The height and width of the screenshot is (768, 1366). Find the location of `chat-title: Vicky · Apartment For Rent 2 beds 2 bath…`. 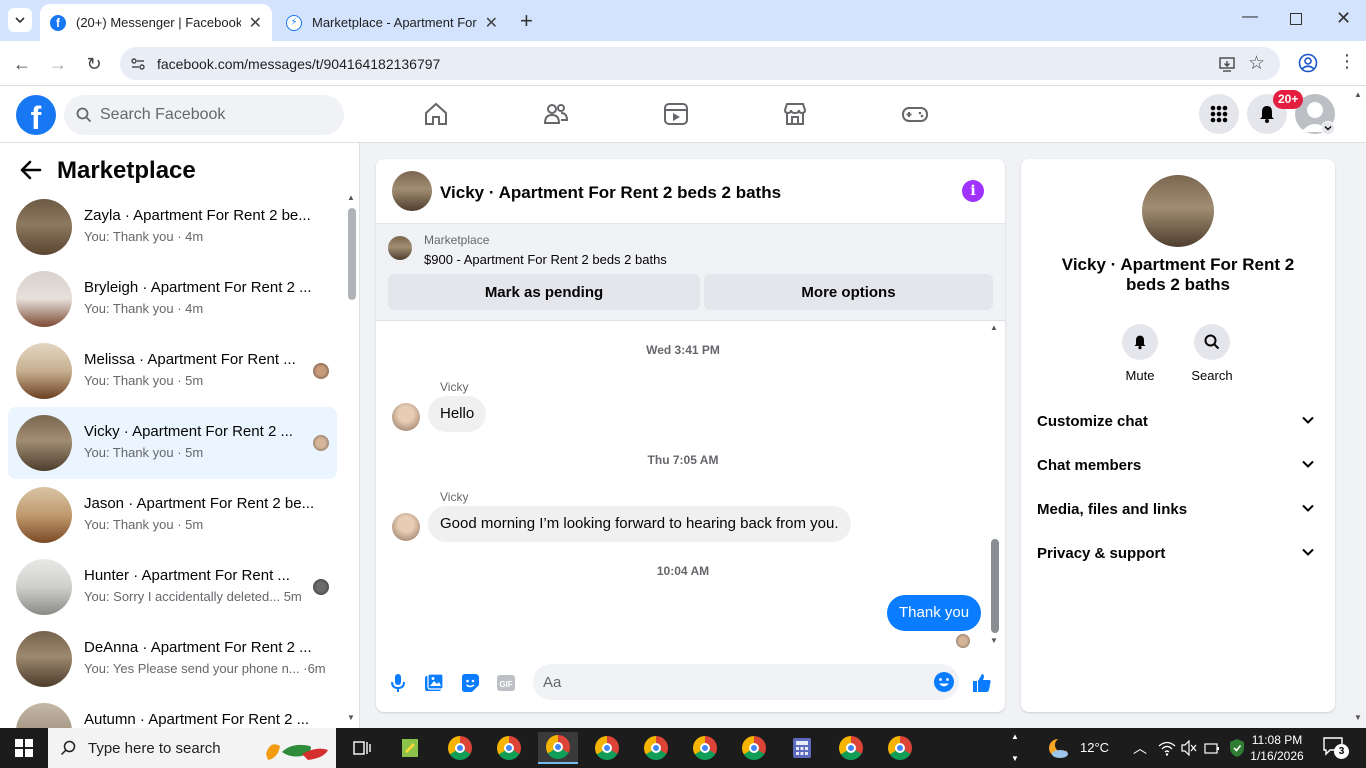

chat-title: Vicky · Apartment For Rent 2 beds 2 bath… is located at coordinates (610, 193).